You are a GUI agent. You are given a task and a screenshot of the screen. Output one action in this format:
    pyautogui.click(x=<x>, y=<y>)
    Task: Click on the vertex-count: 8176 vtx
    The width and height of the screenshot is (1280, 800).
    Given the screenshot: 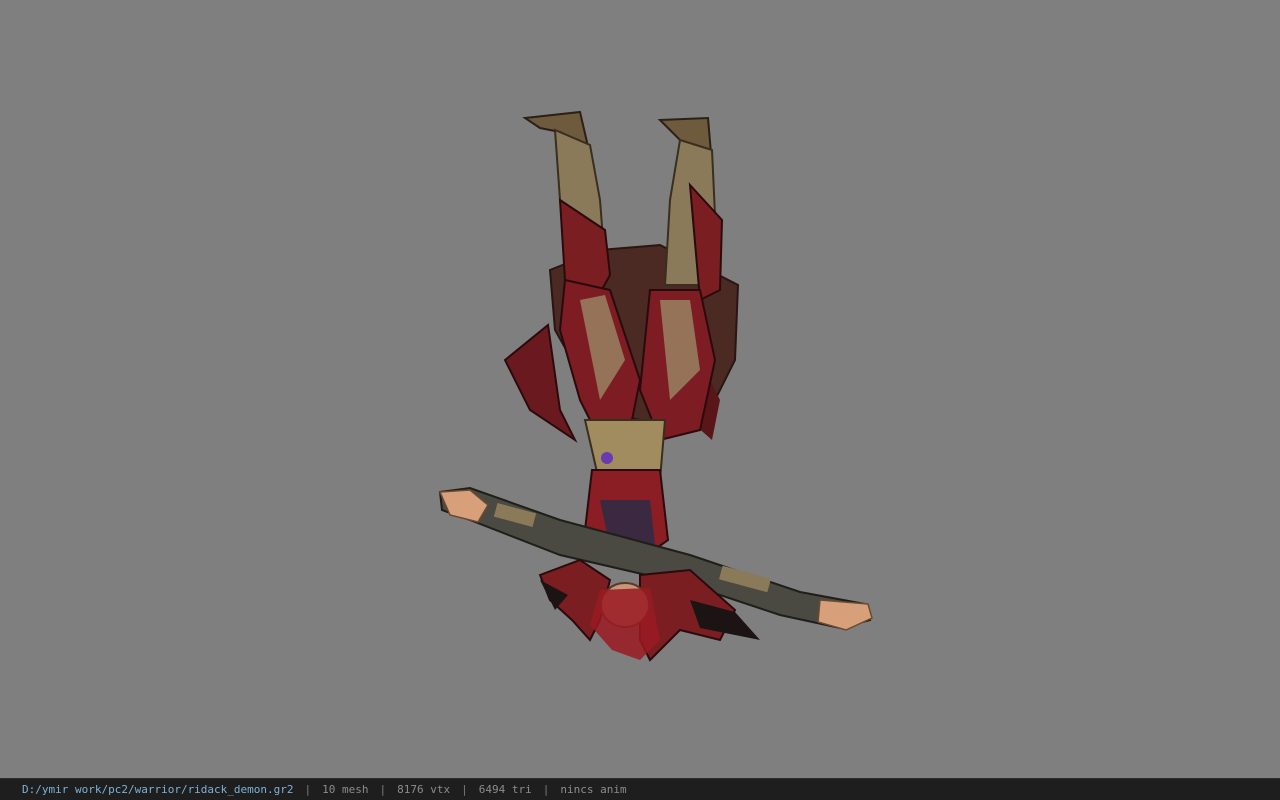 What is the action you would take?
    pyautogui.click(x=424, y=789)
    